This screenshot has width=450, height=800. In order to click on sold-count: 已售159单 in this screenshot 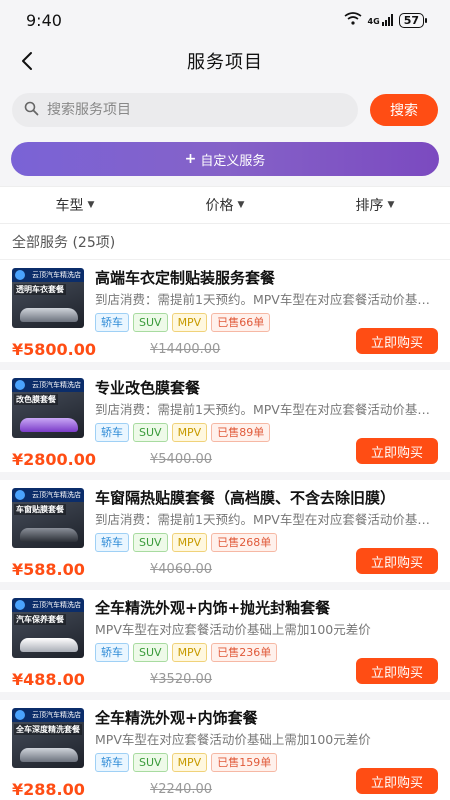, I will do `click(244, 762)`.